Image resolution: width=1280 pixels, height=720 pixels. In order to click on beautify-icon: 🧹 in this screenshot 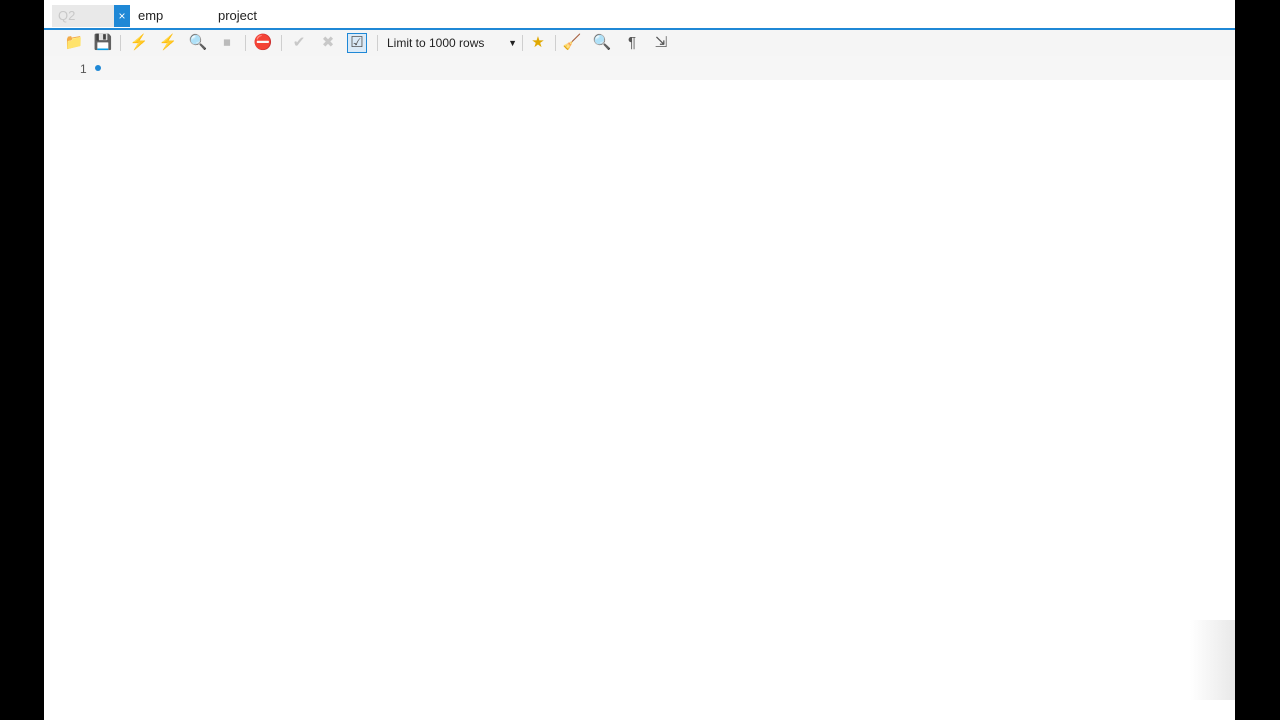, I will do `click(572, 43)`.